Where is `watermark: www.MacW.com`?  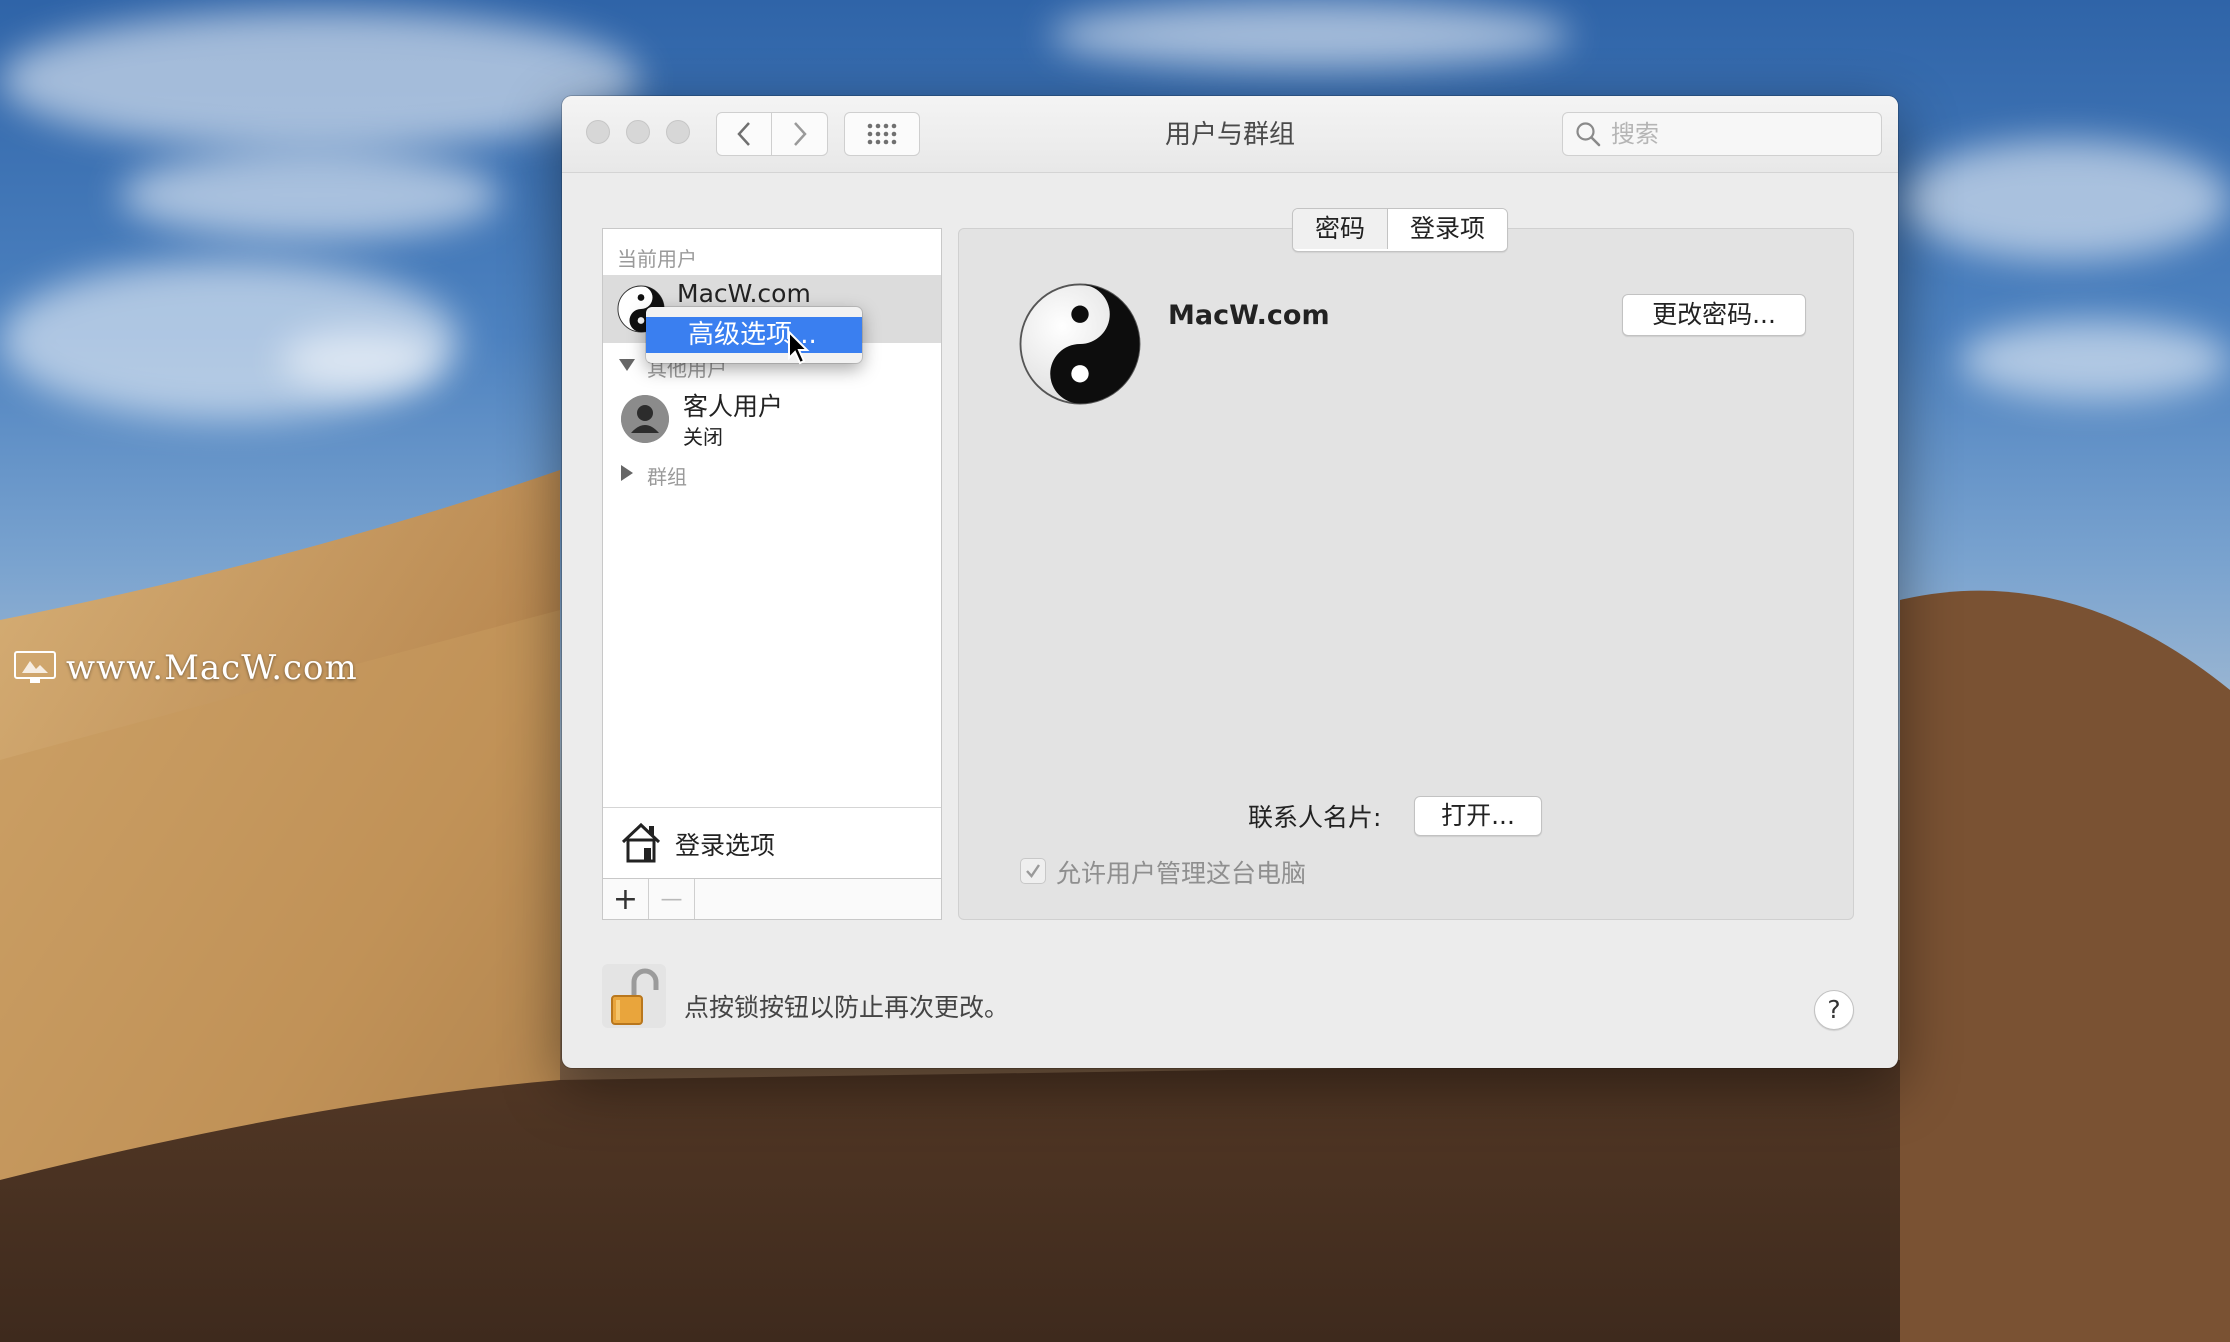
watermark: www.MacW.com is located at coordinates (186, 668).